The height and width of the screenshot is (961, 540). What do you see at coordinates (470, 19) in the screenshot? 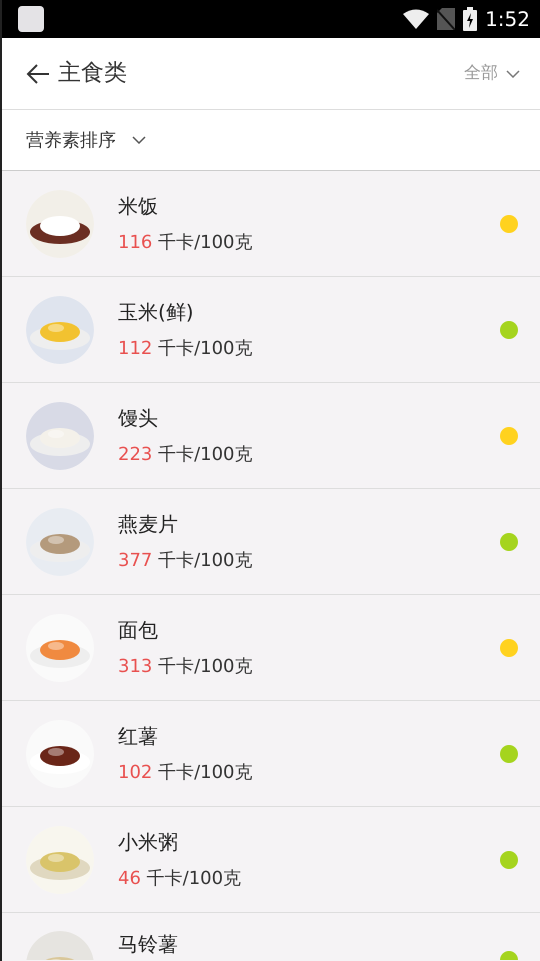
I see `battery-icon` at bounding box center [470, 19].